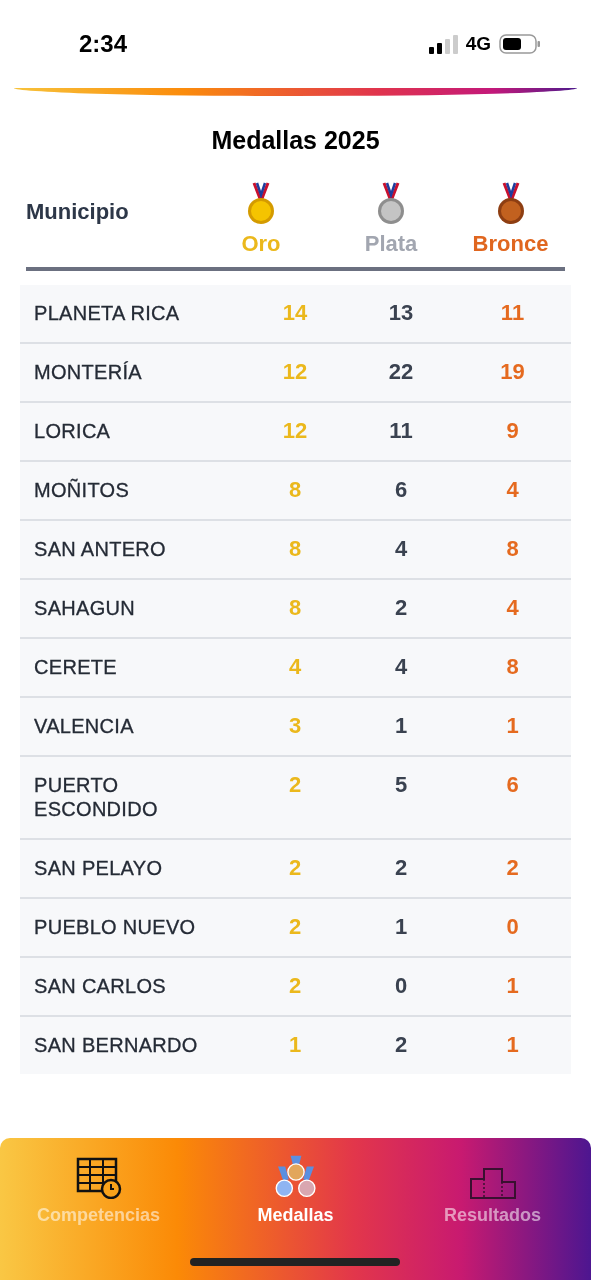 This screenshot has height=1280, width=591. What do you see at coordinates (512, 371) in the screenshot?
I see `medal-count: 19` at bounding box center [512, 371].